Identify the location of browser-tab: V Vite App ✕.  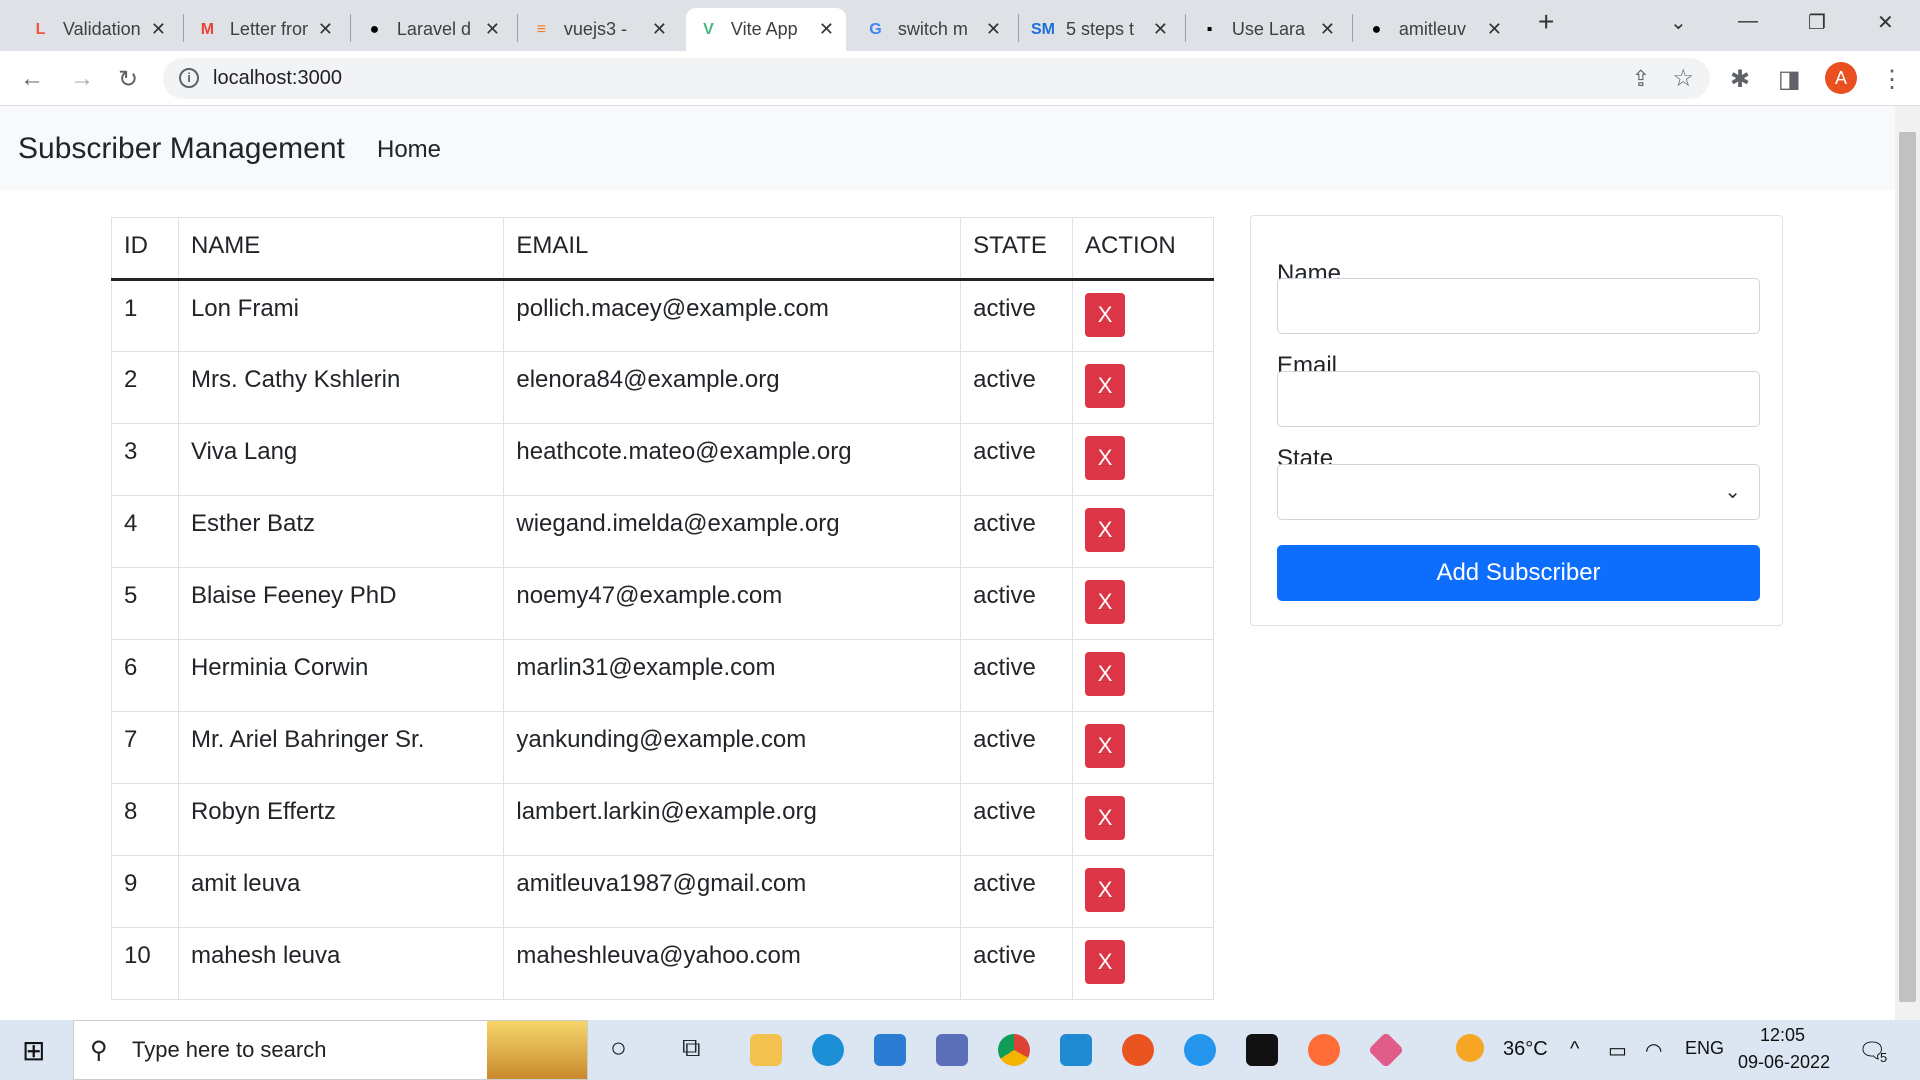
(766, 29).